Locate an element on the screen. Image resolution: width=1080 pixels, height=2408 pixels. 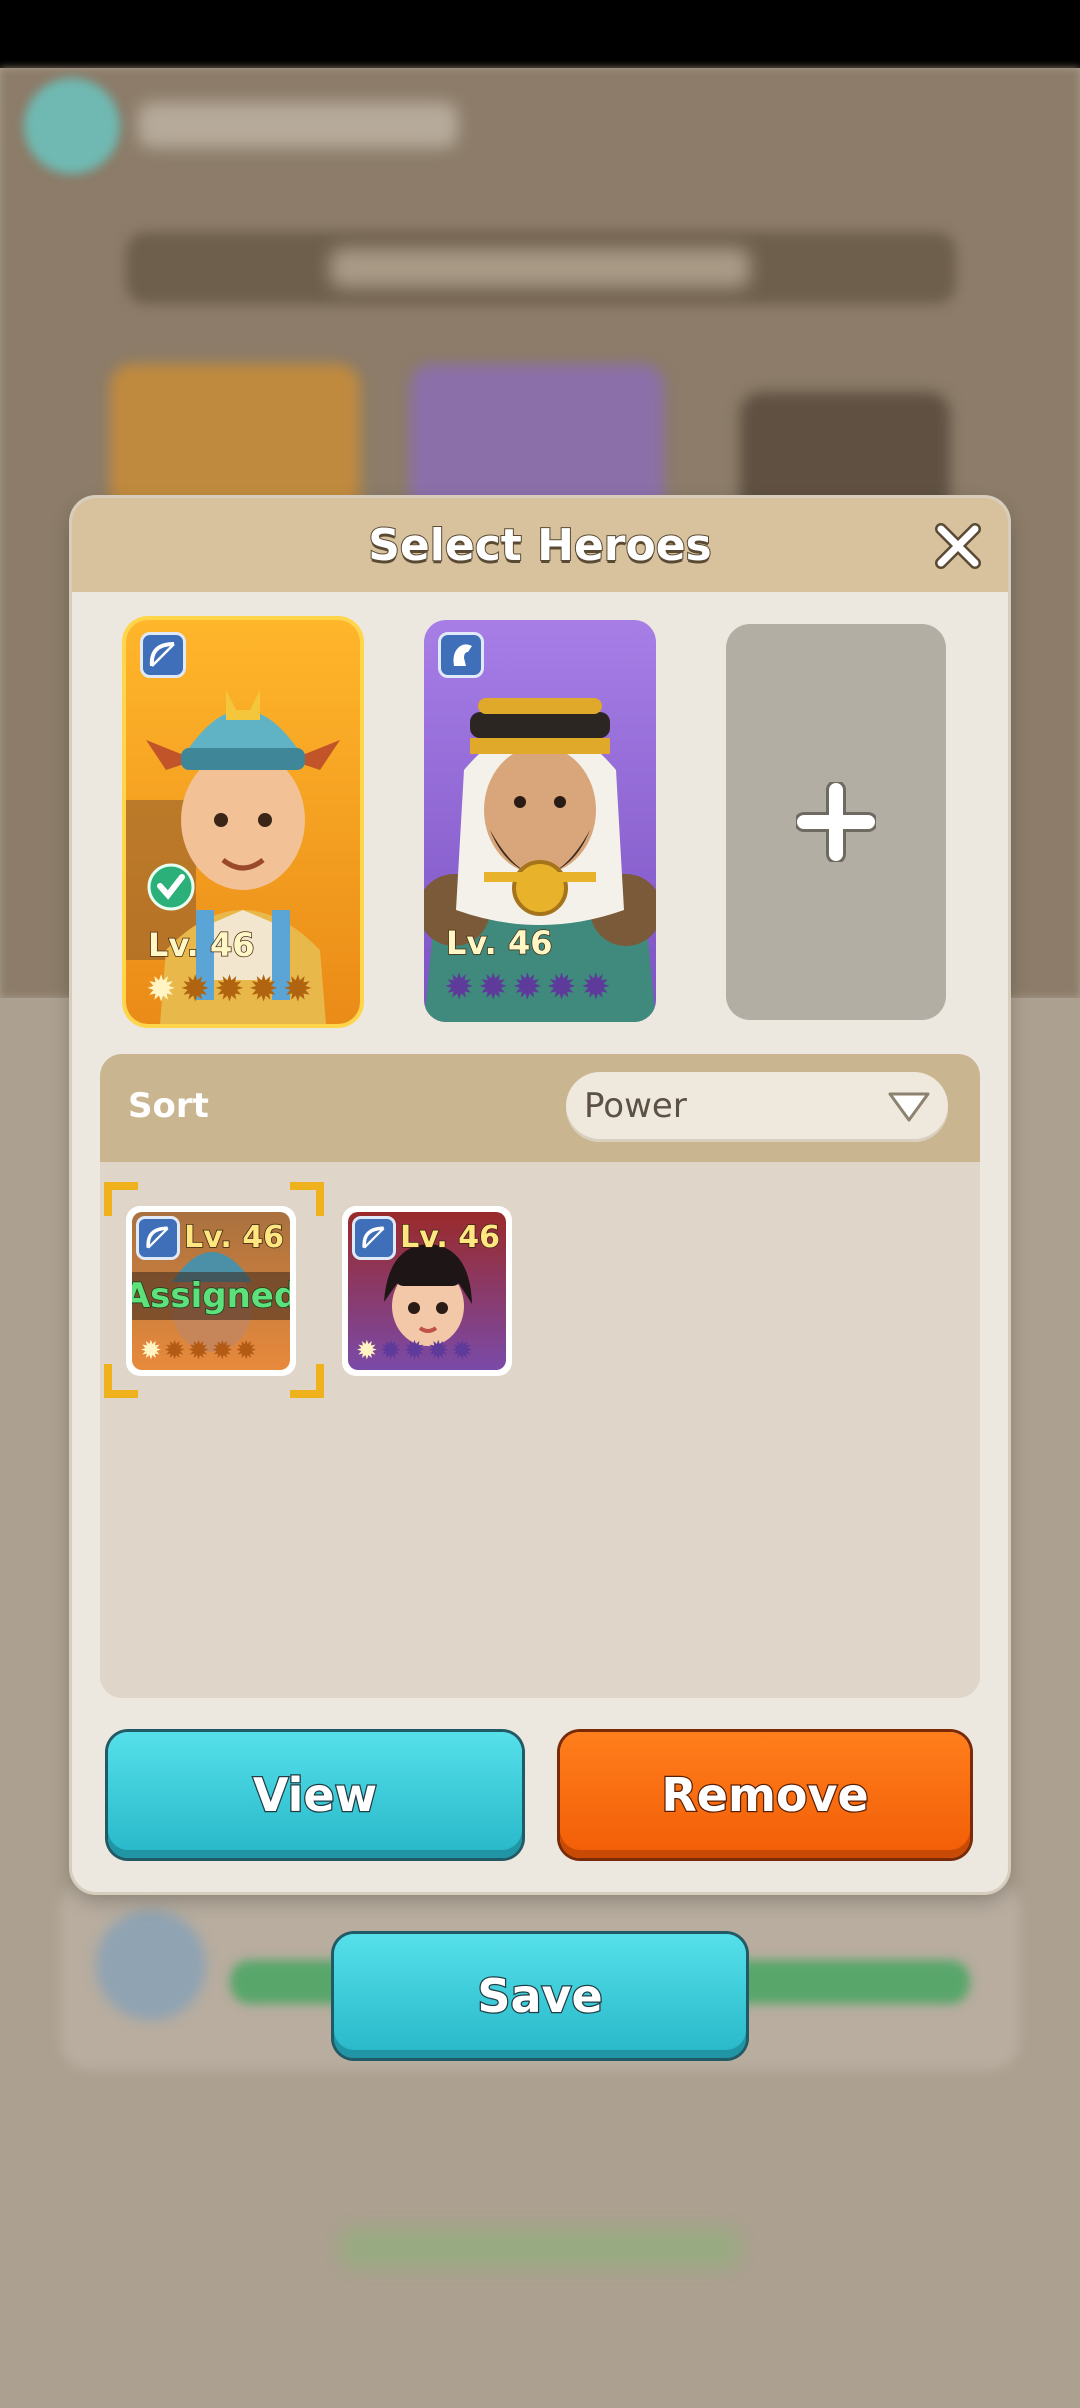
close-button is located at coordinates (958, 546).